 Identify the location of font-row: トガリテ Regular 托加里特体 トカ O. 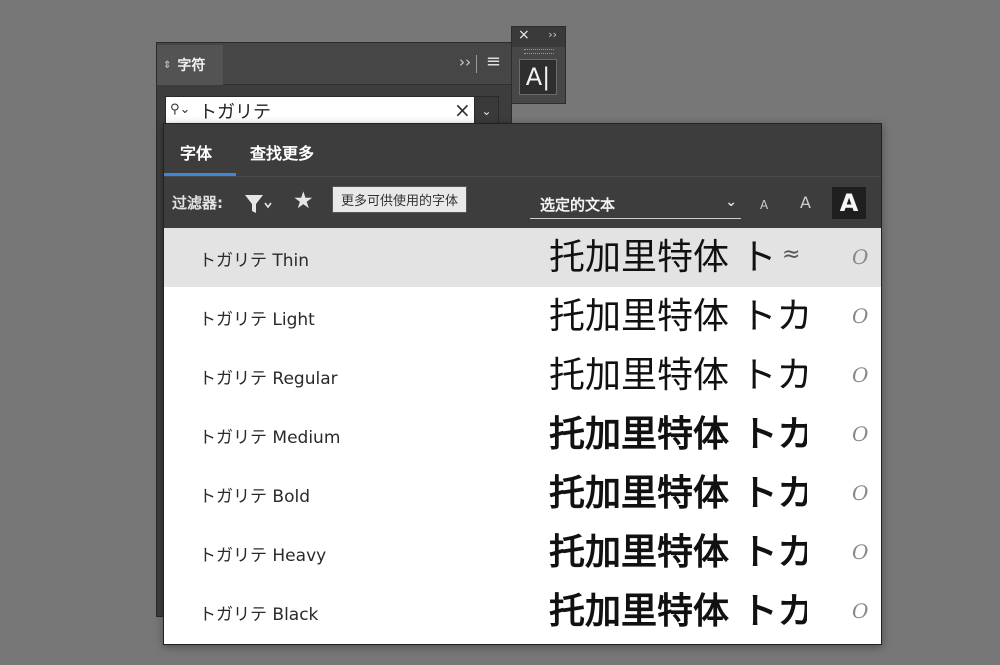
(522, 375).